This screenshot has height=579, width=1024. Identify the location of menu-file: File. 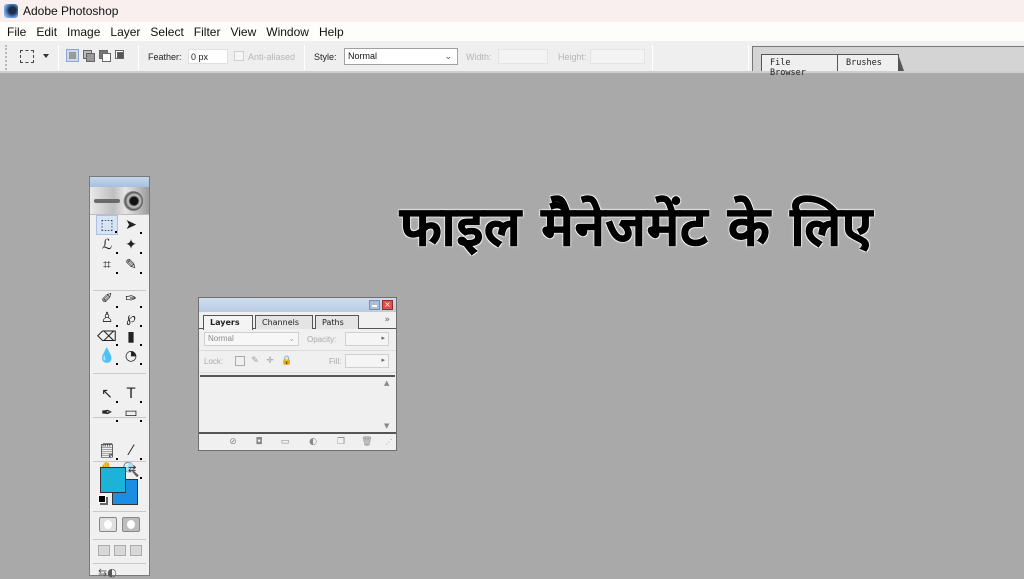
(16, 32).